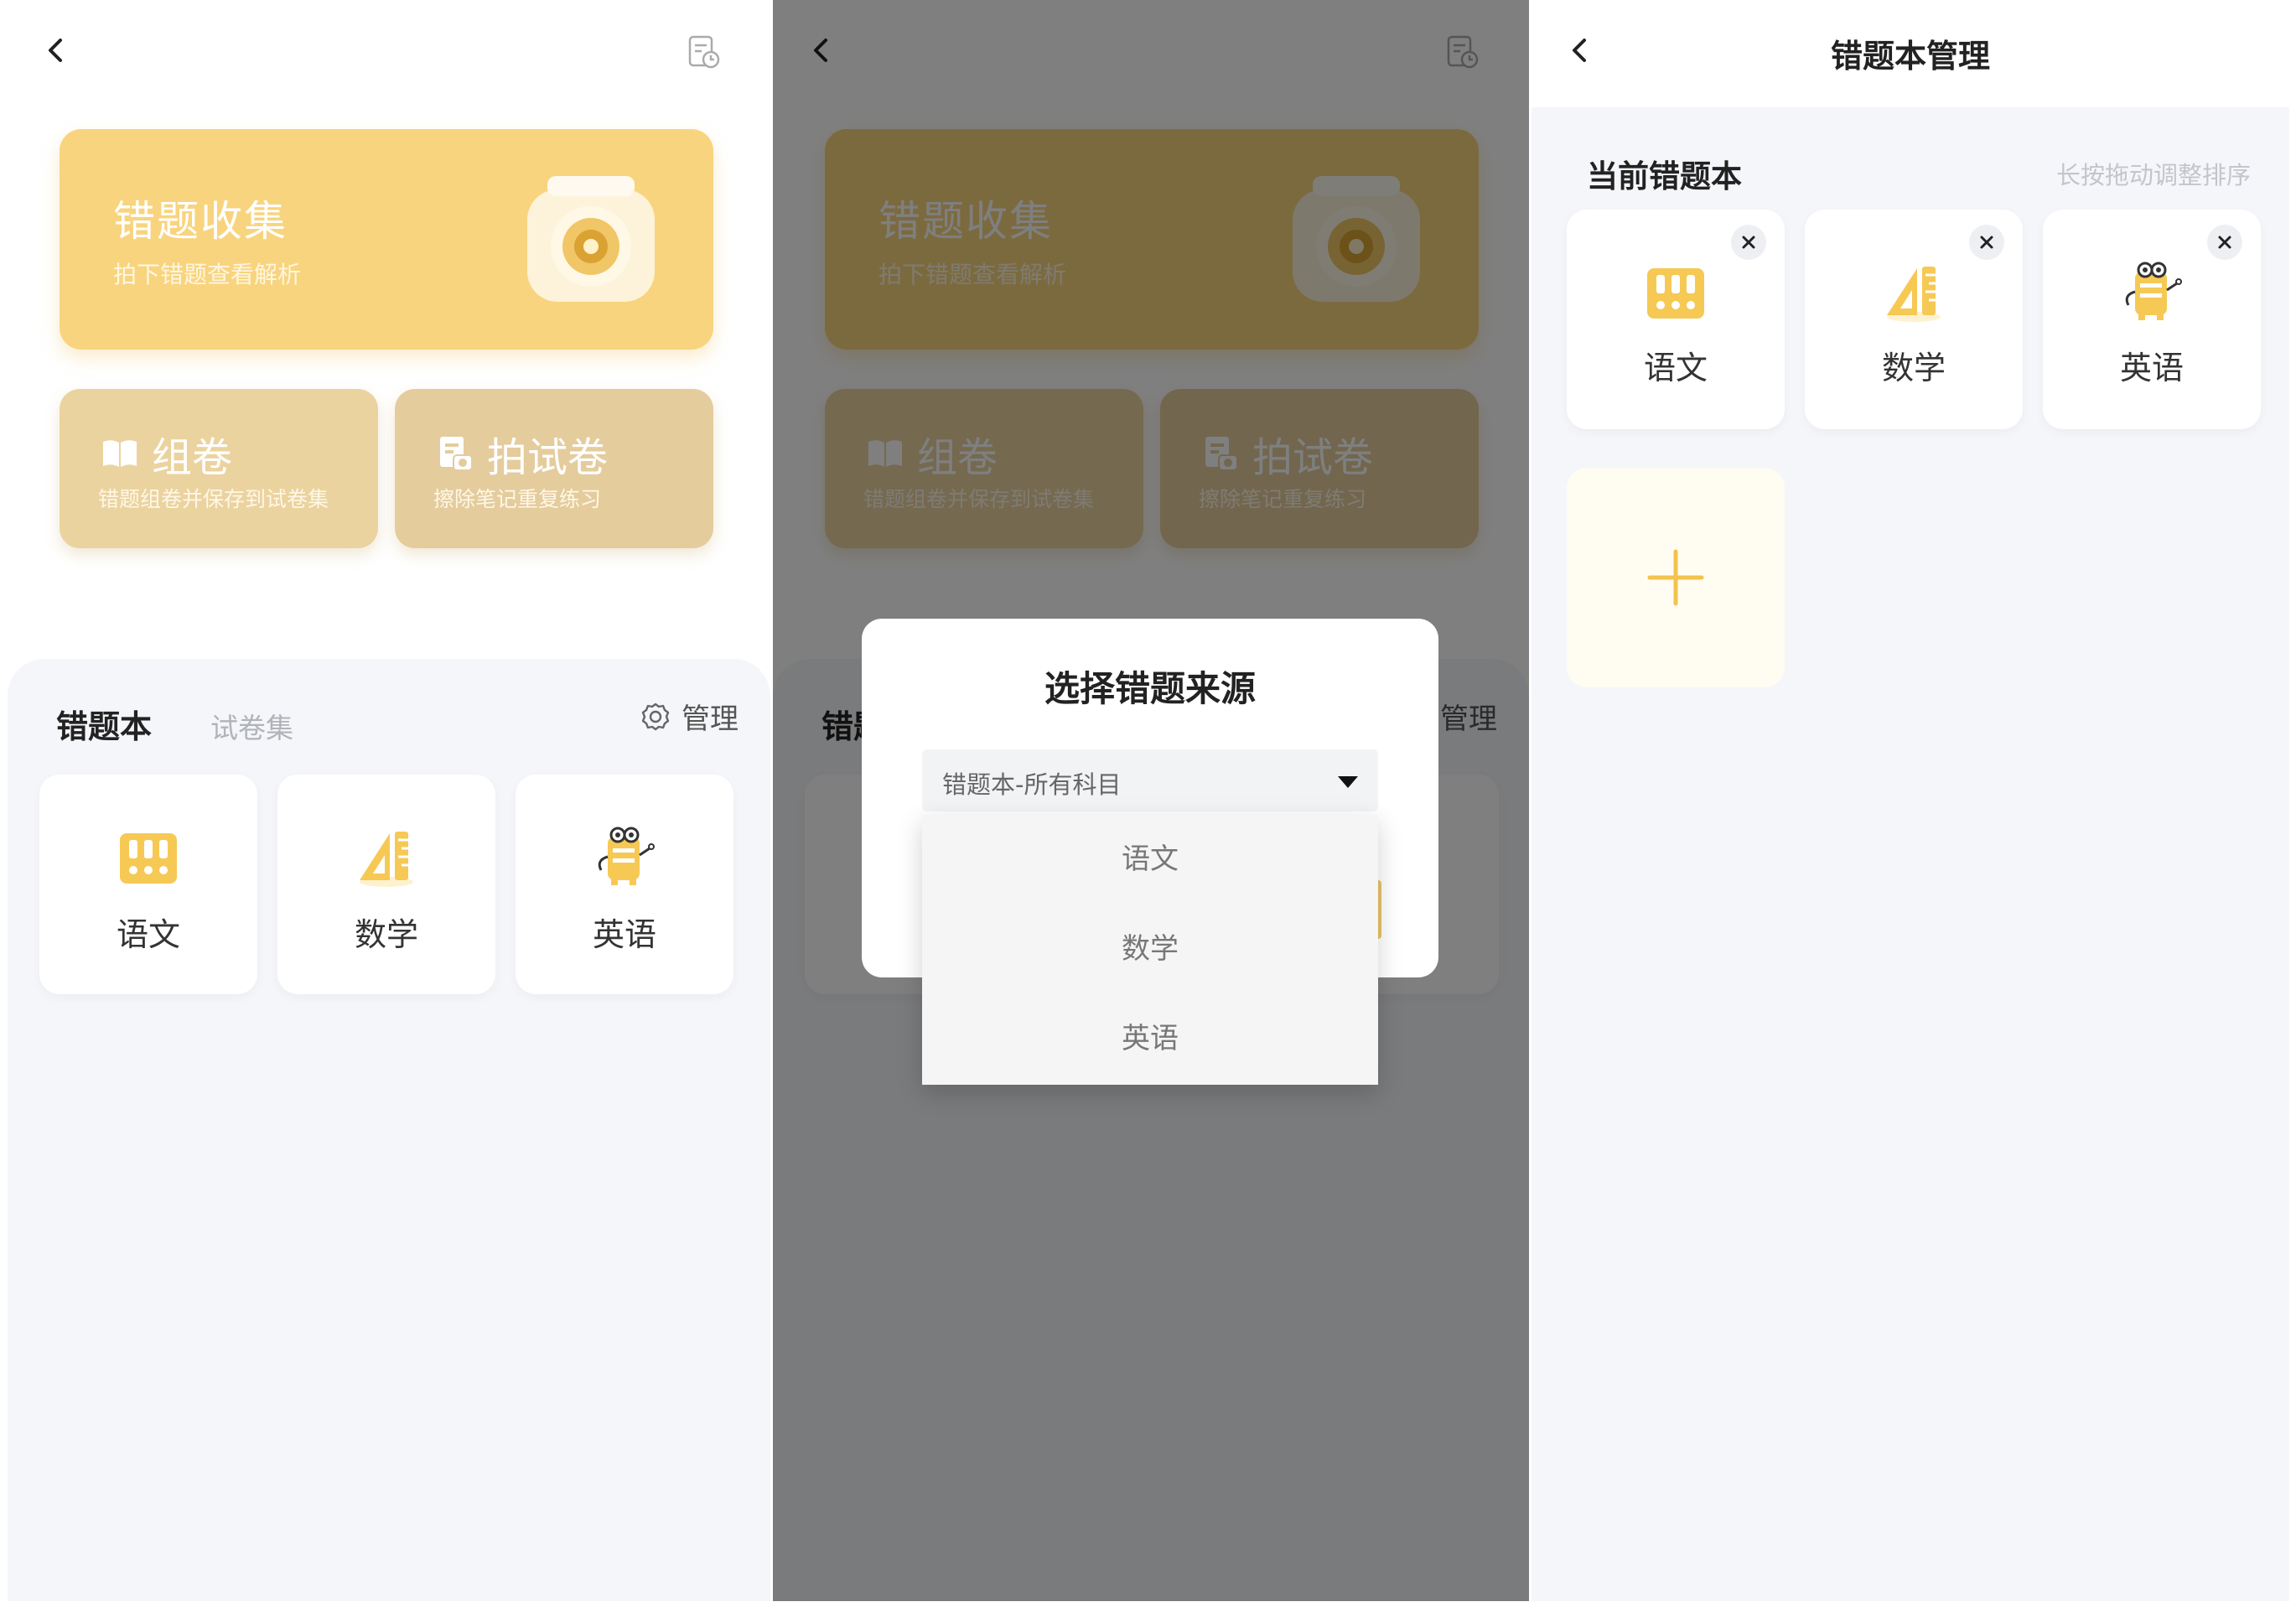  I want to click on manage-card-chinese: 语文, so click(1676, 319).